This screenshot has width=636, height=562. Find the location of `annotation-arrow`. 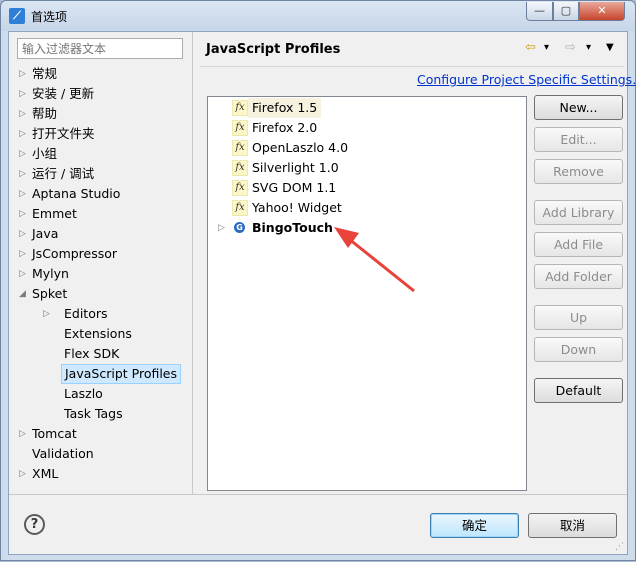

annotation-arrow is located at coordinates (374, 260).